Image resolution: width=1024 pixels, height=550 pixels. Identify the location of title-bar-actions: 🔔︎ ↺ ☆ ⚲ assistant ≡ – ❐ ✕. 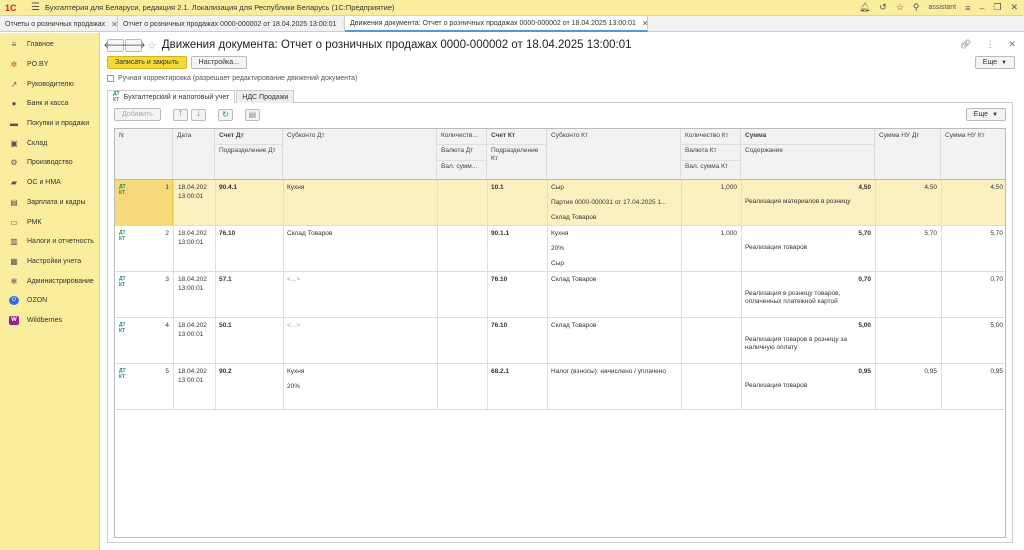
(938, 7).